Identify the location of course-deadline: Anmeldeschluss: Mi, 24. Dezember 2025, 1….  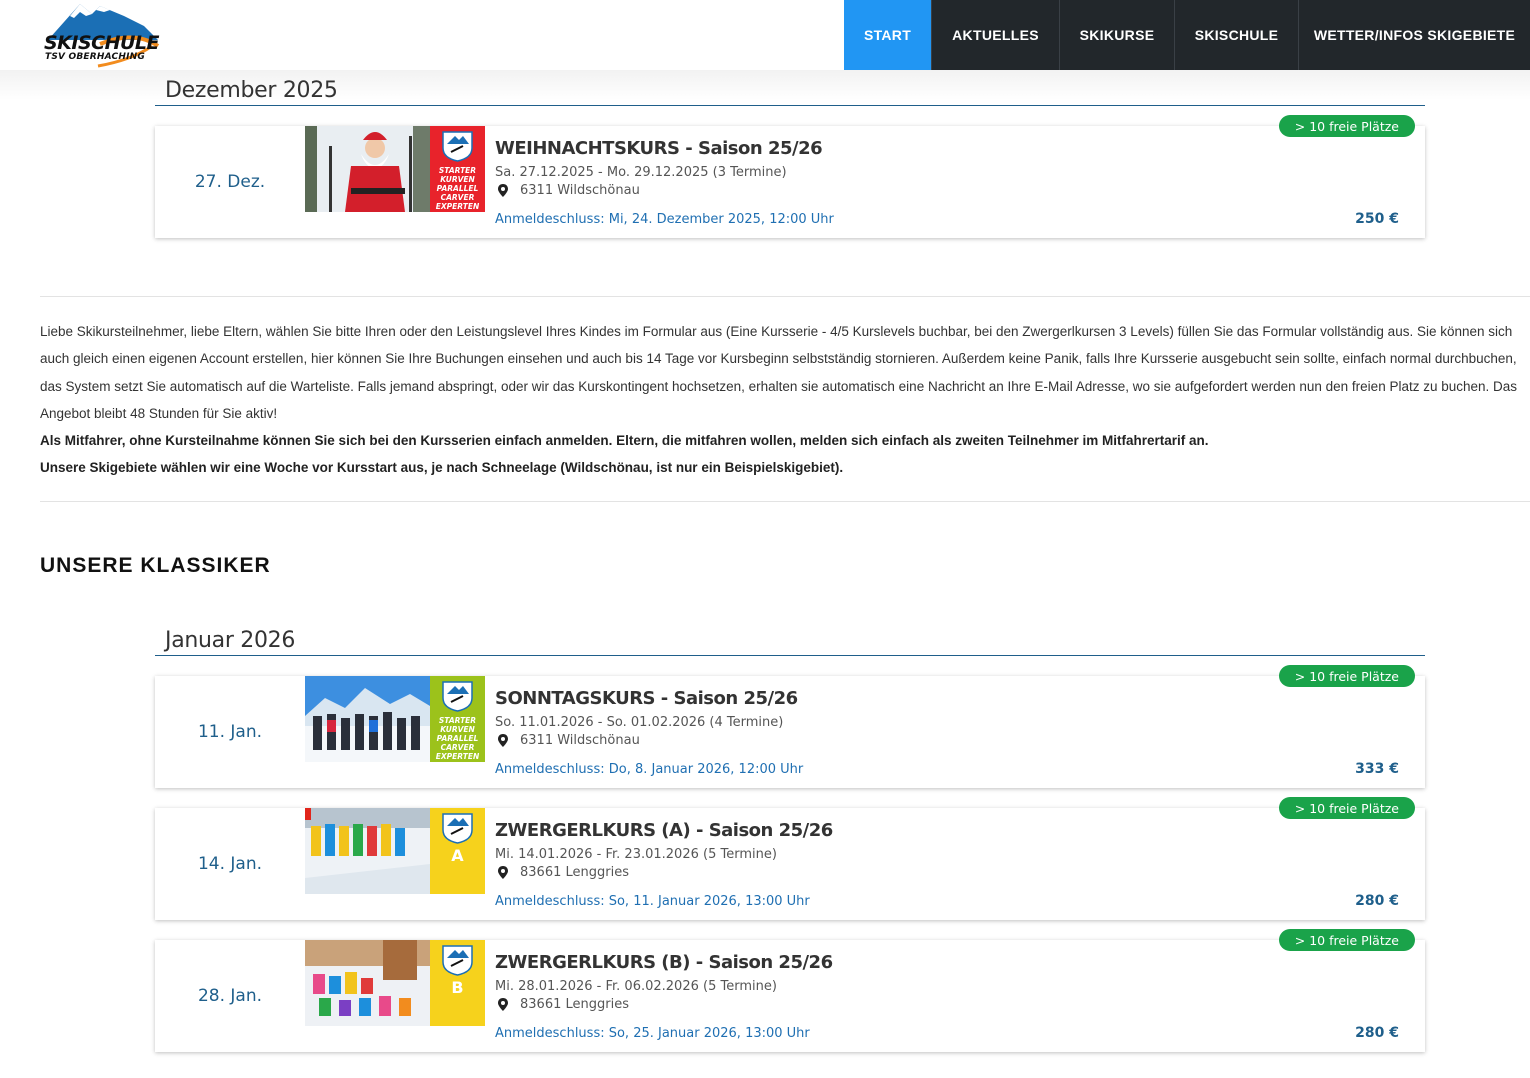
(664, 219).